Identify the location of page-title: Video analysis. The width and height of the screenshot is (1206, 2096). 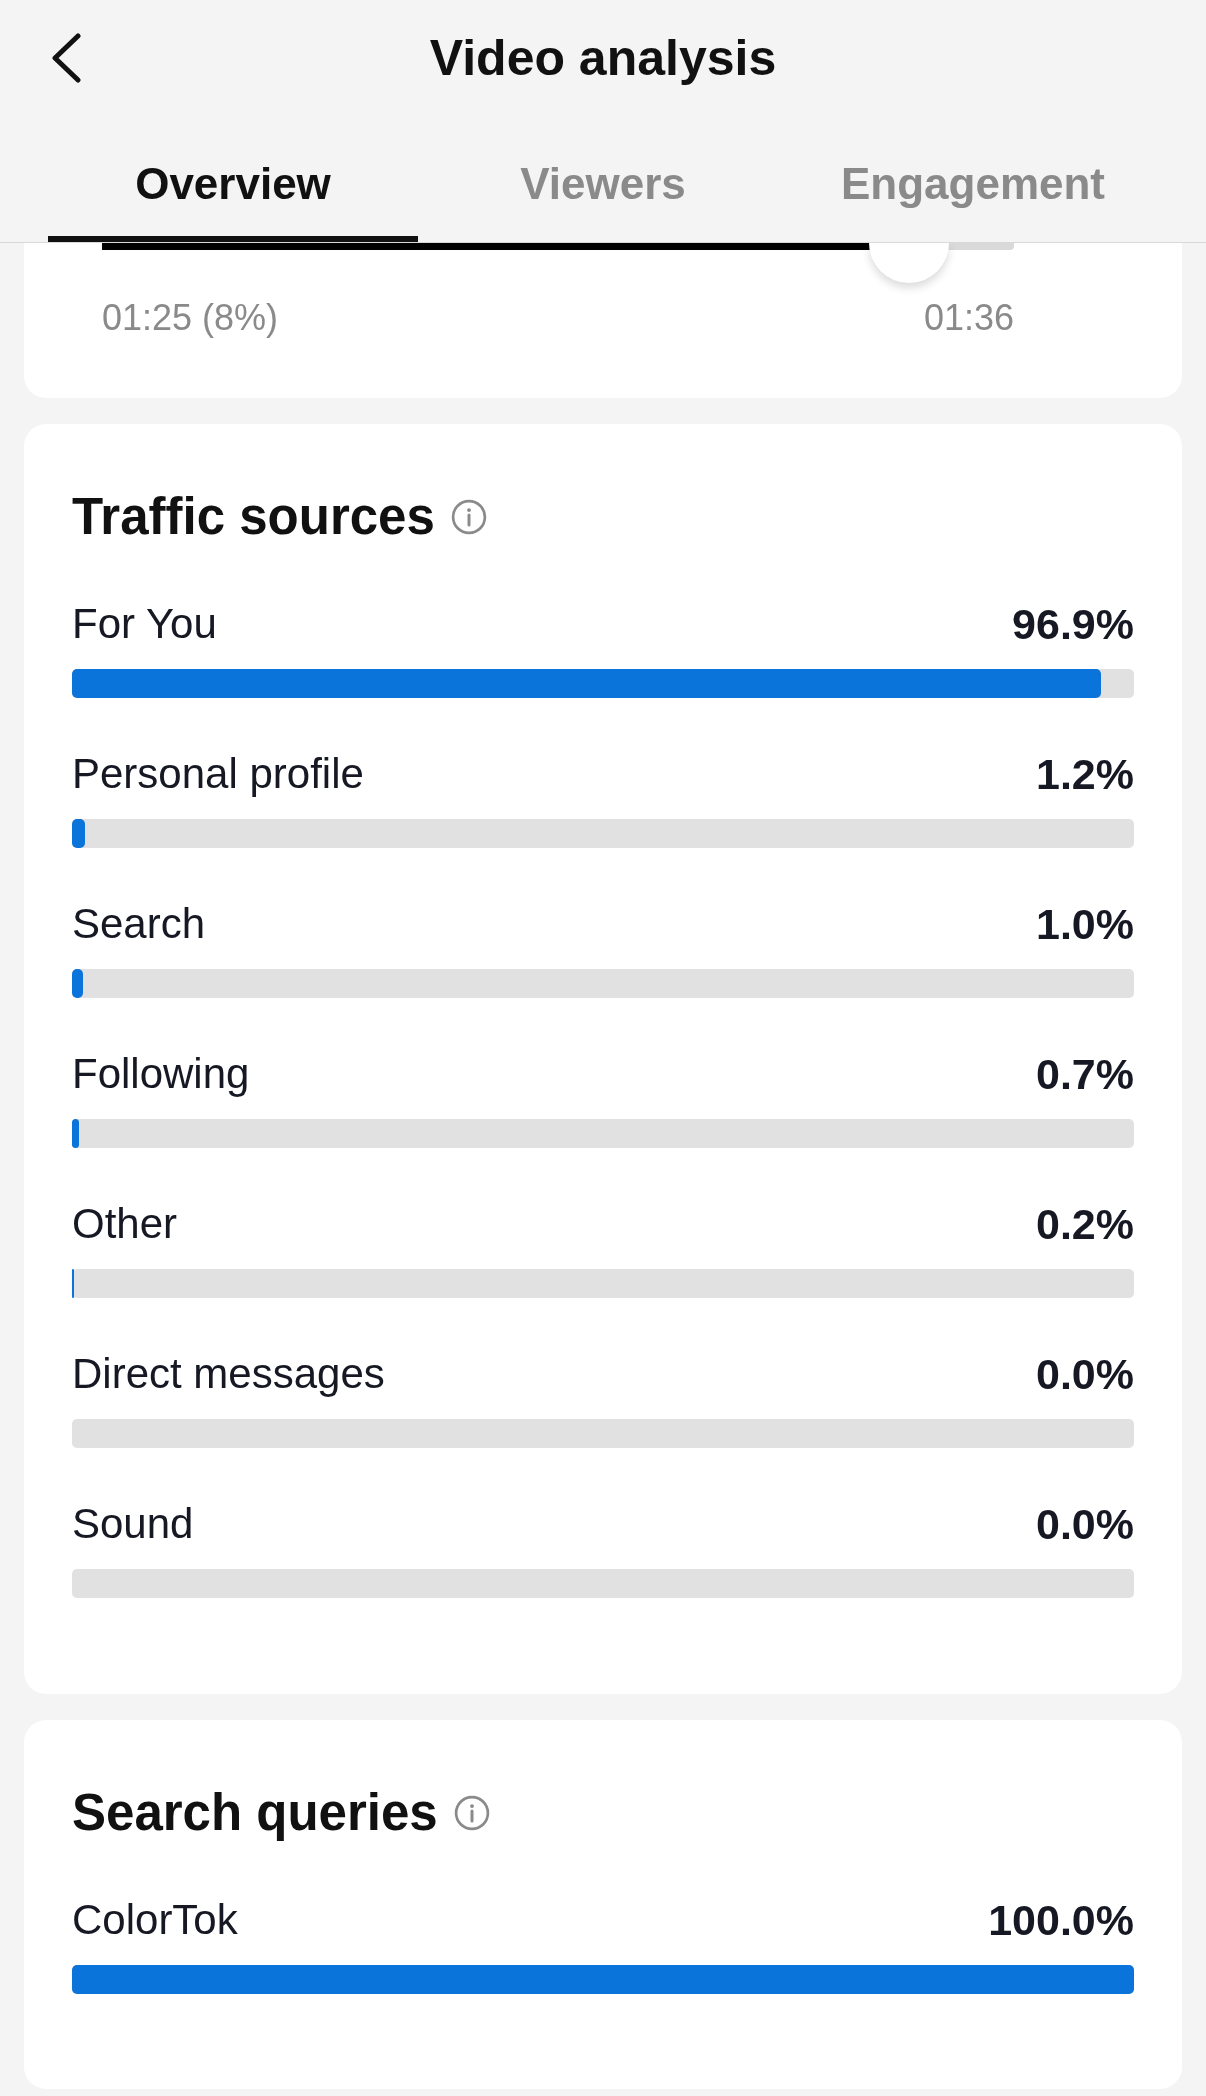
(603, 58).